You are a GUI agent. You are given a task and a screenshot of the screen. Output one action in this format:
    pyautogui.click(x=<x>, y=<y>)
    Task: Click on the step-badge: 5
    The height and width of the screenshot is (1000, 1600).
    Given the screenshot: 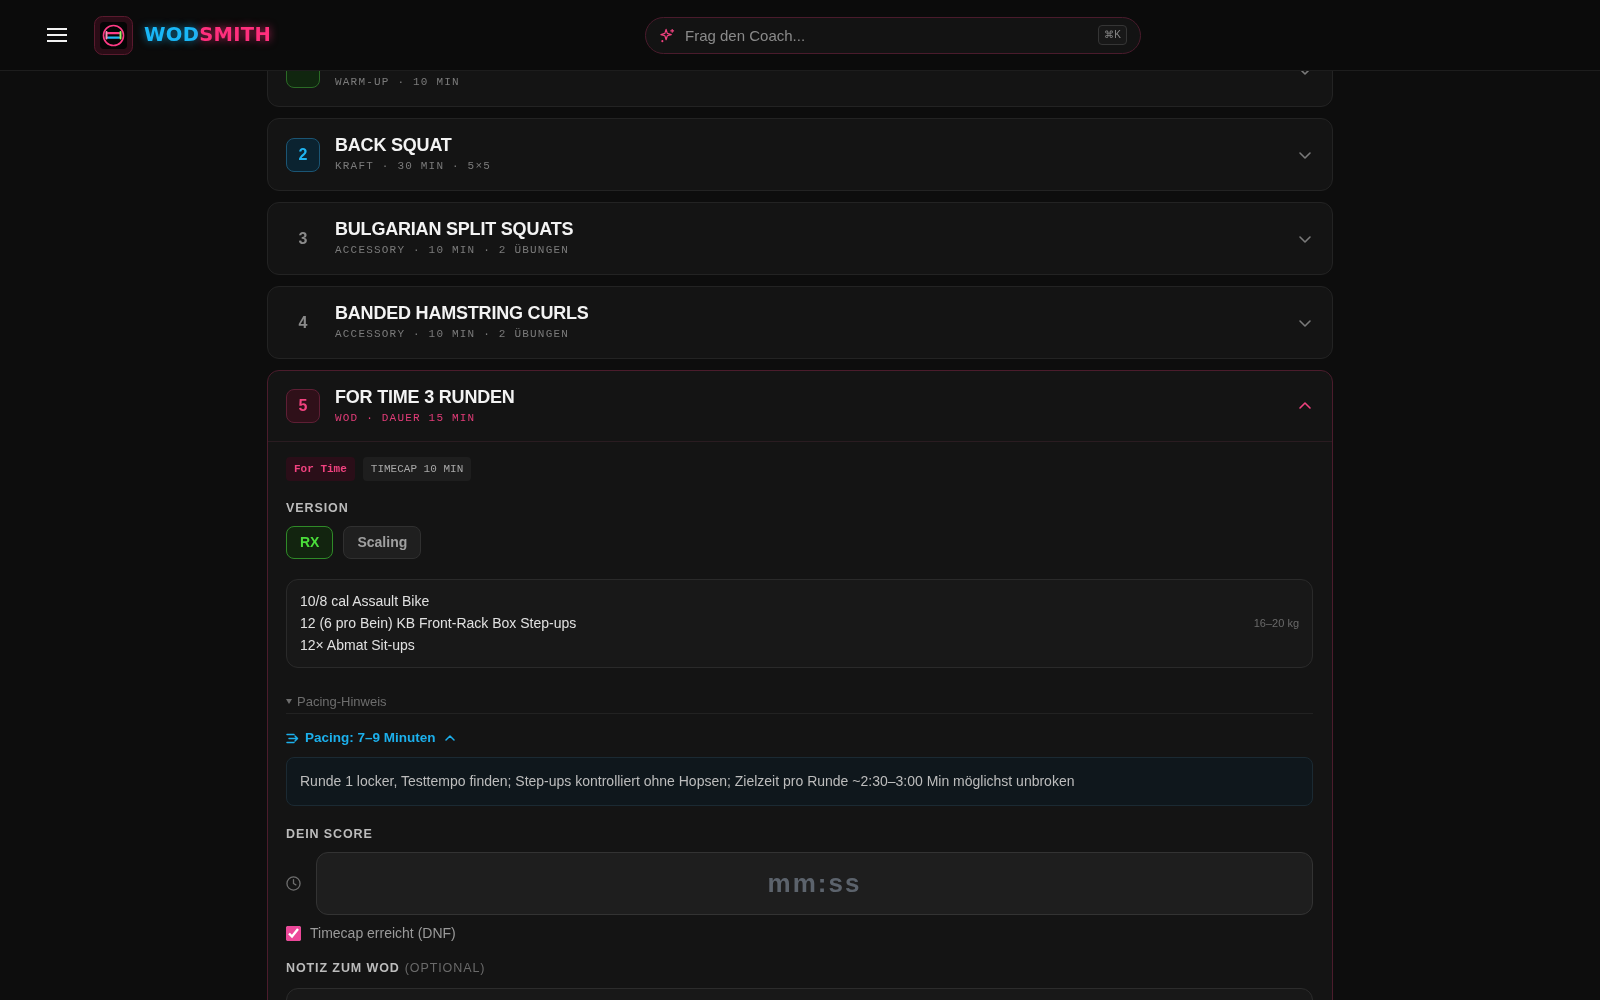 What is the action you would take?
    pyautogui.click(x=303, y=406)
    